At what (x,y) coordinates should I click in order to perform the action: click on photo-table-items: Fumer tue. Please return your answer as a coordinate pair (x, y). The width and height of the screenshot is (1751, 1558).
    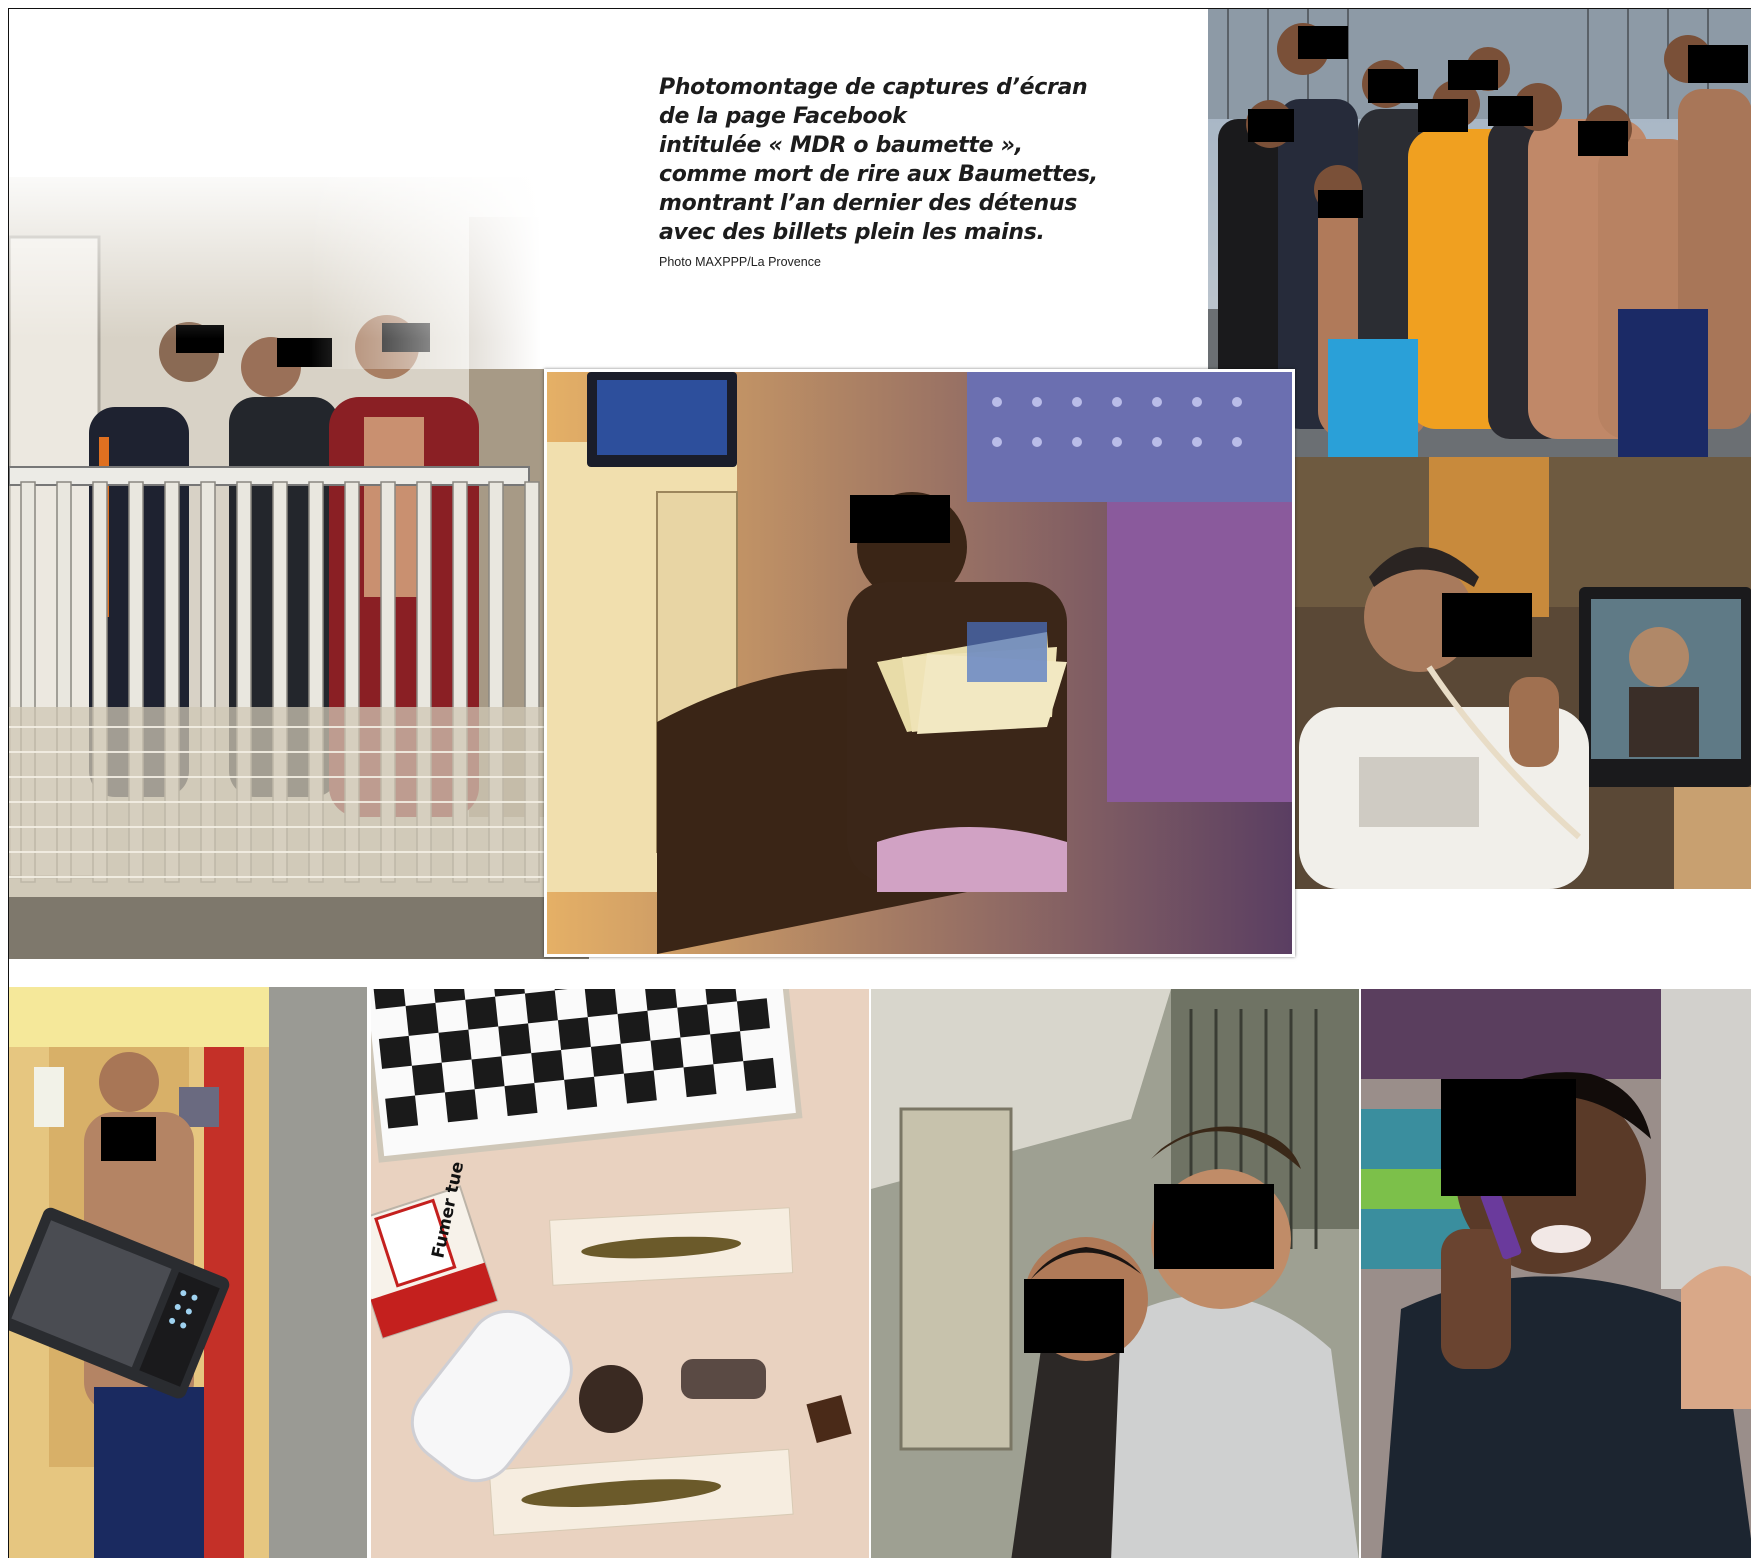
    Looking at the image, I should click on (619, 1272).